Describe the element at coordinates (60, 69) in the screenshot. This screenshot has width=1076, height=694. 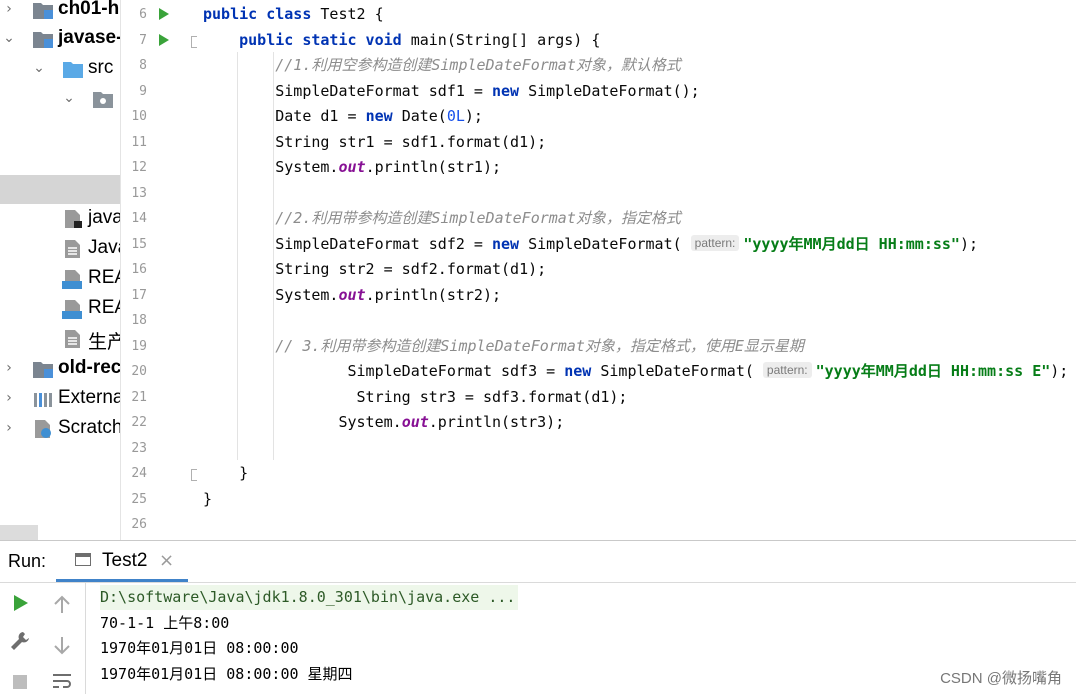
I see `tree-item-src: ⌄ src` at that location.